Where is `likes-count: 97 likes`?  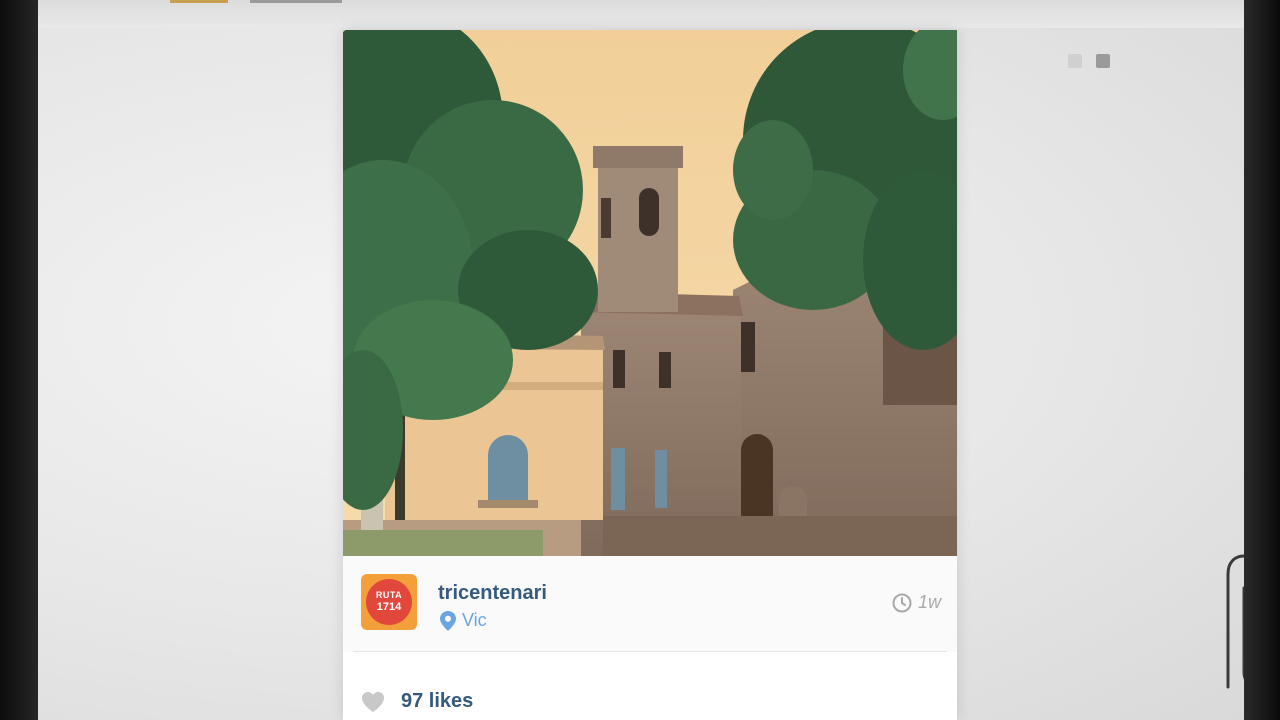
likes-count: 97 likes is located at coordinates (437, 701).